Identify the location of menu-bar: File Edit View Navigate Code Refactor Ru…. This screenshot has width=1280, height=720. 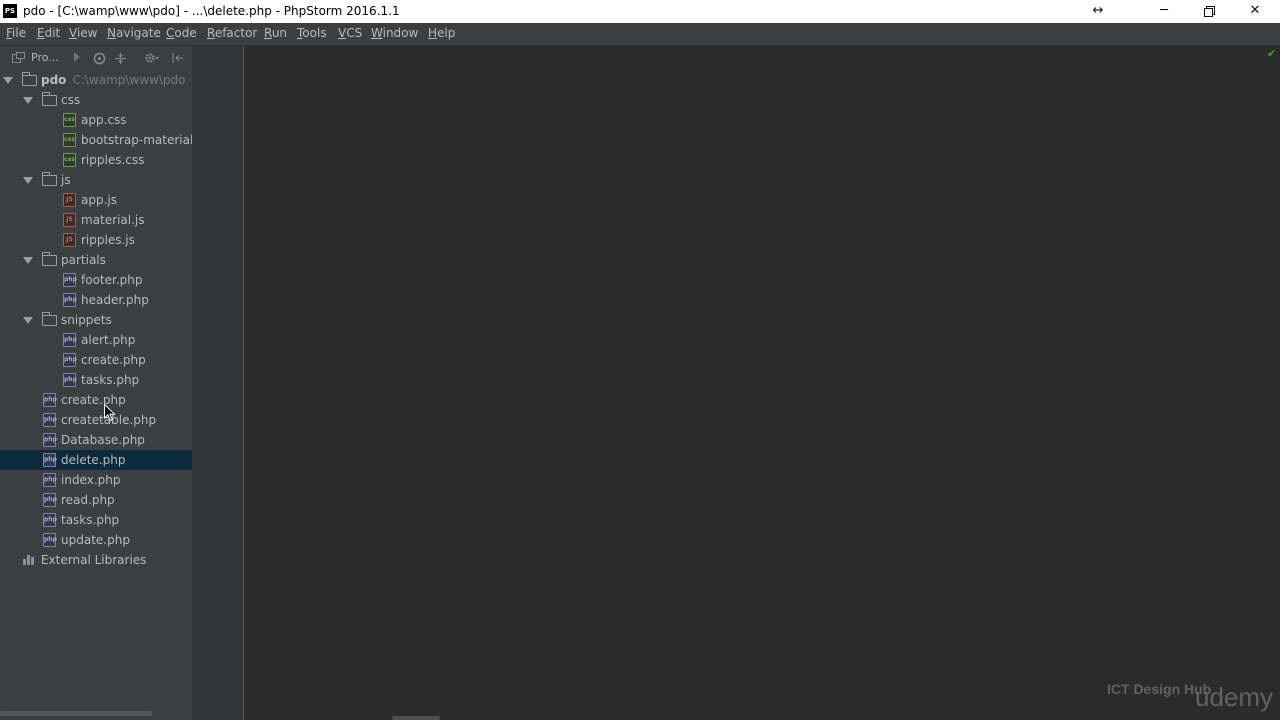
(640, 34).